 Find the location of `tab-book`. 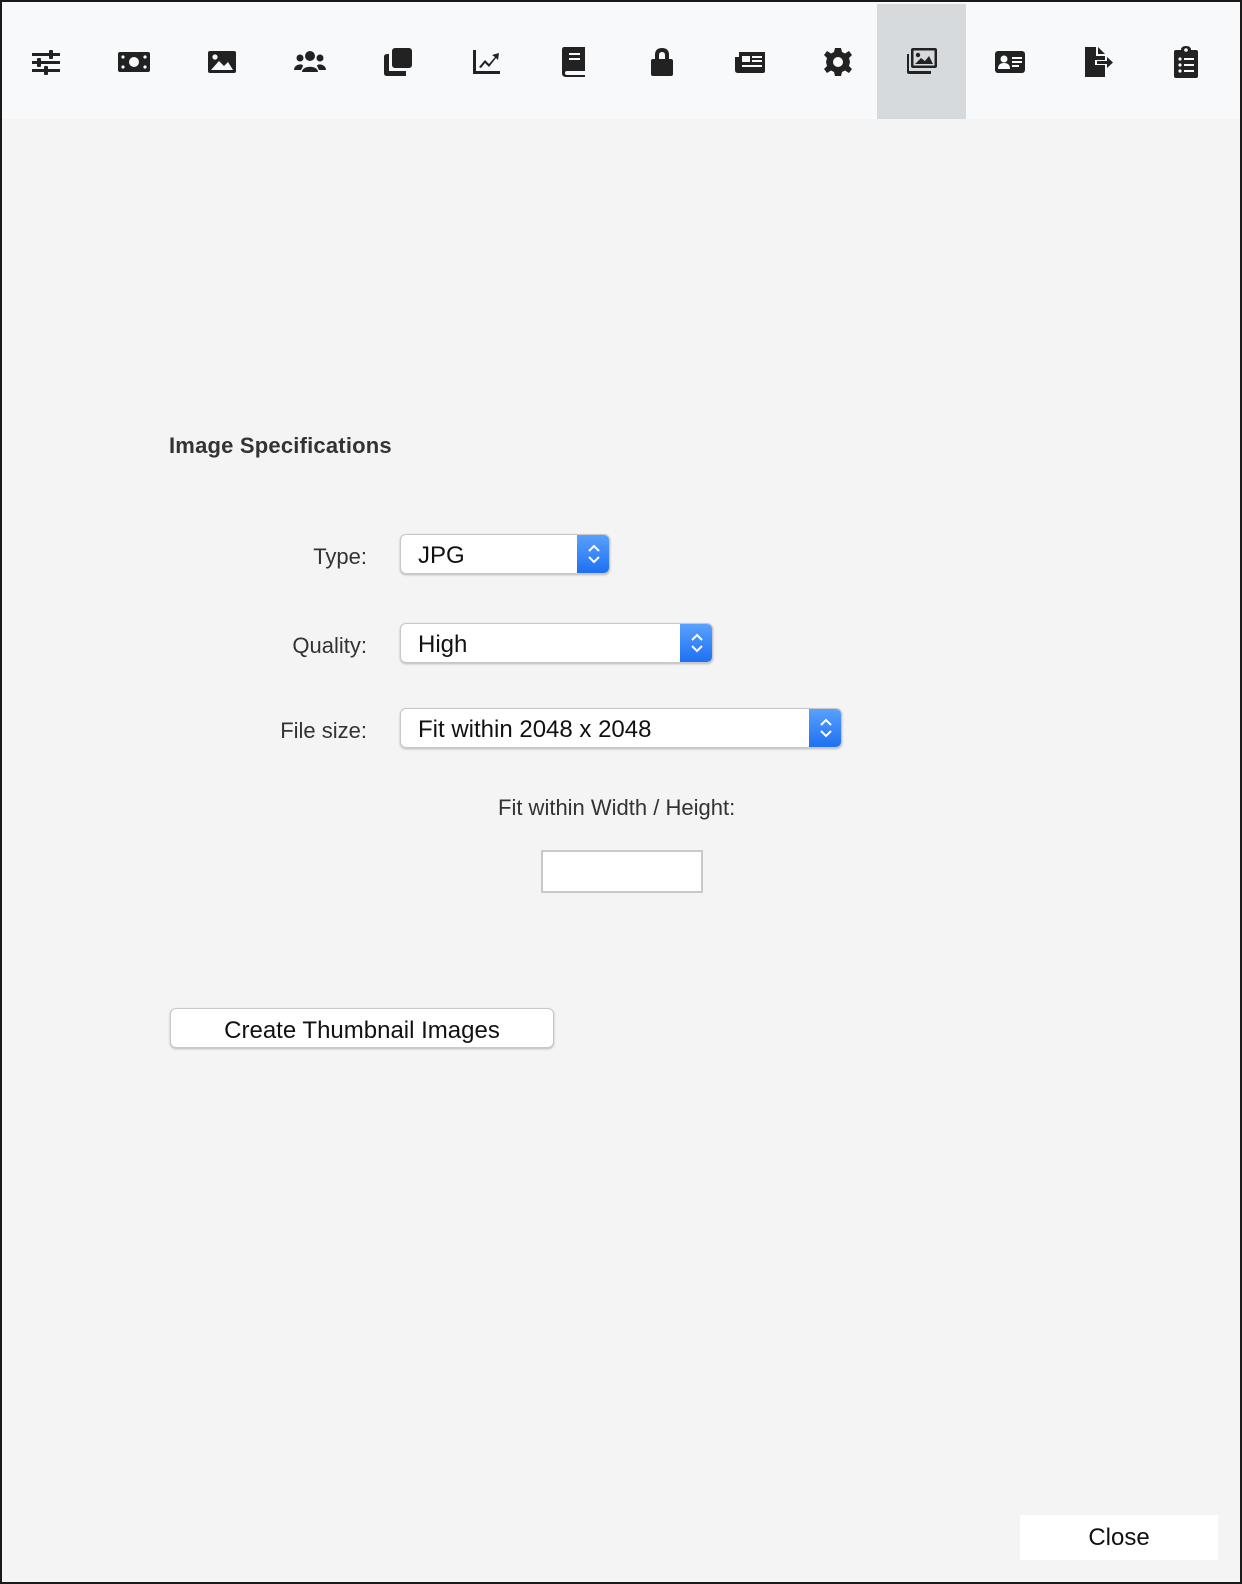

tab-book is located at coordinates (574, 61).